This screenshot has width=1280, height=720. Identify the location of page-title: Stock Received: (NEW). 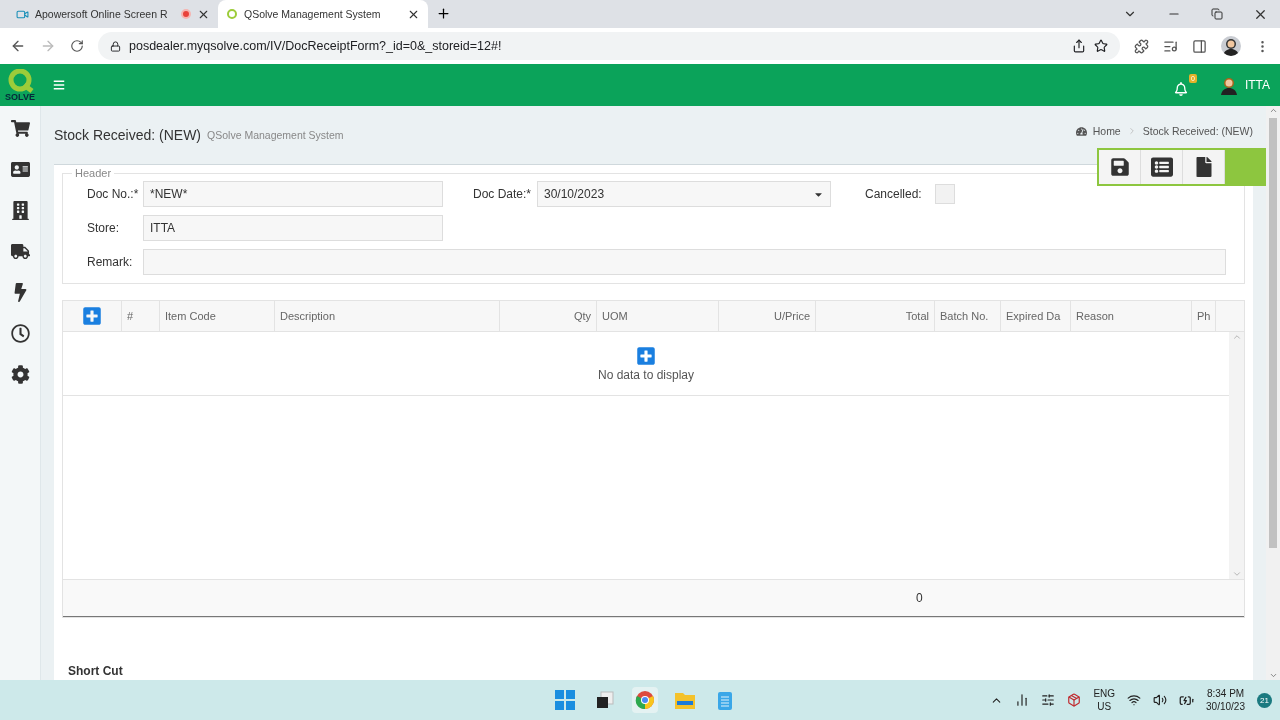
(128, 135).